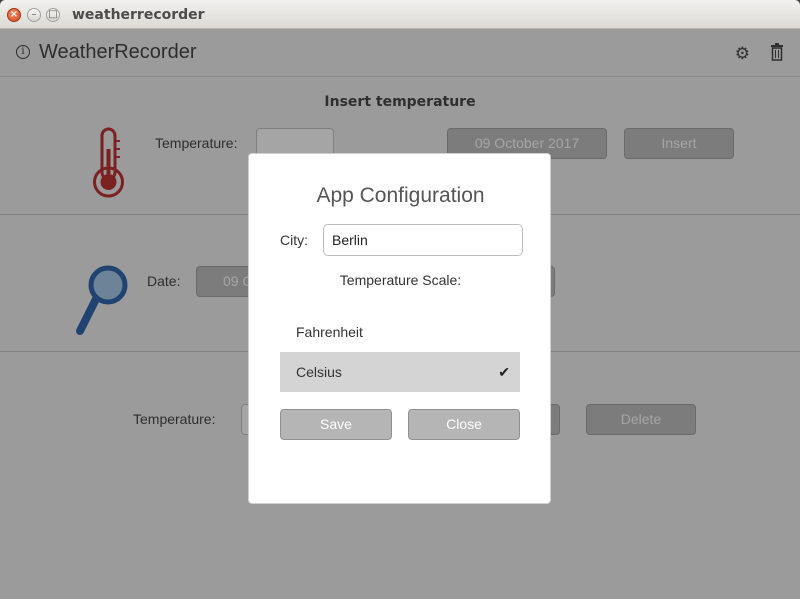 Image resolution: width=800 pixels, height=599 pixels. I want to click on close-button: Close, so click(464, 424).